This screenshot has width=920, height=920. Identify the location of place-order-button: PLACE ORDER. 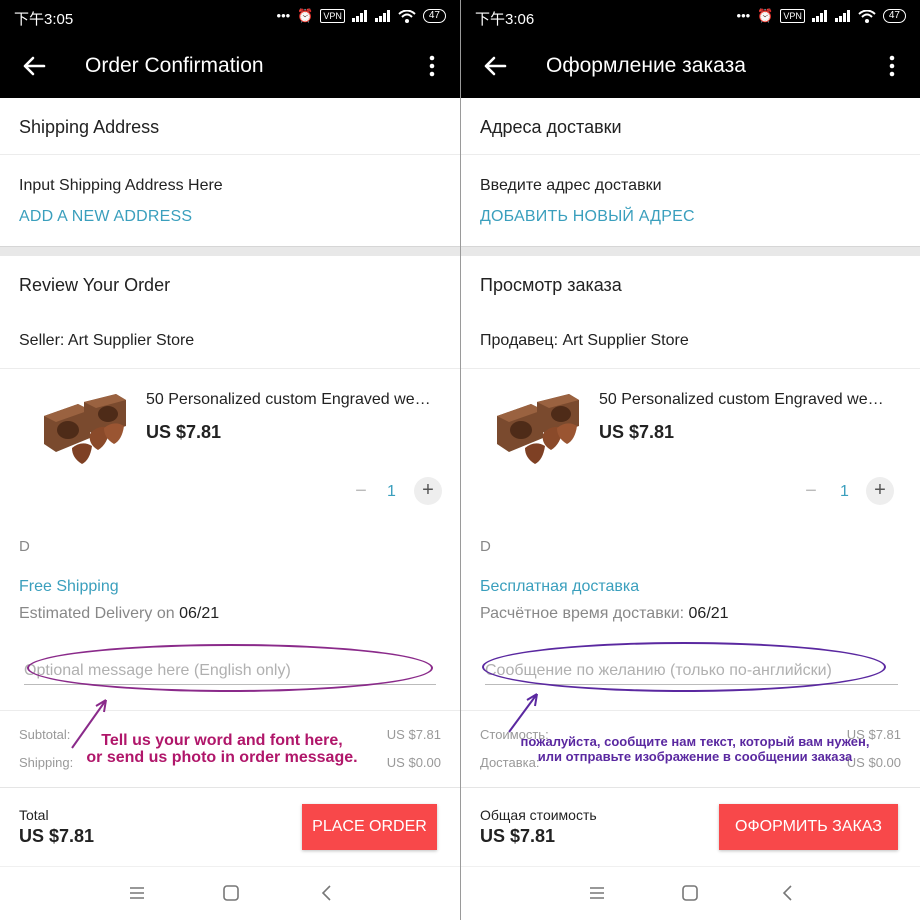
(369, 827).